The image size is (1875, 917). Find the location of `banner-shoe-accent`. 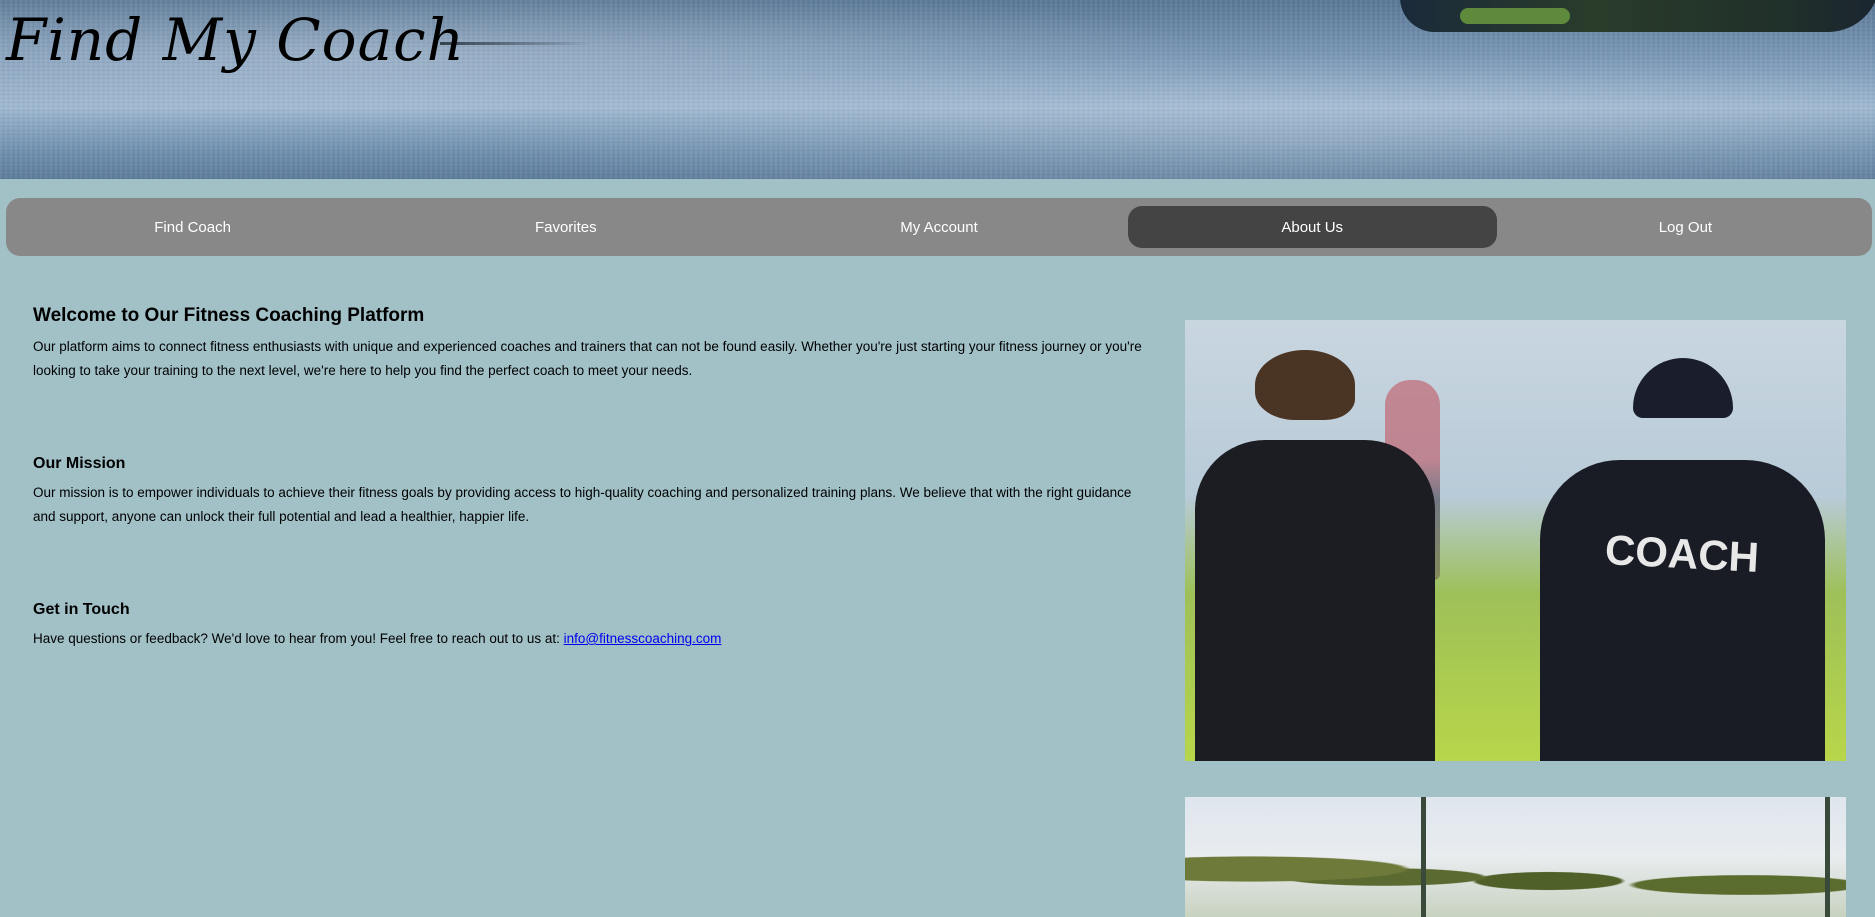

banner-shoe-accent is located at coordinates (1515, 16).